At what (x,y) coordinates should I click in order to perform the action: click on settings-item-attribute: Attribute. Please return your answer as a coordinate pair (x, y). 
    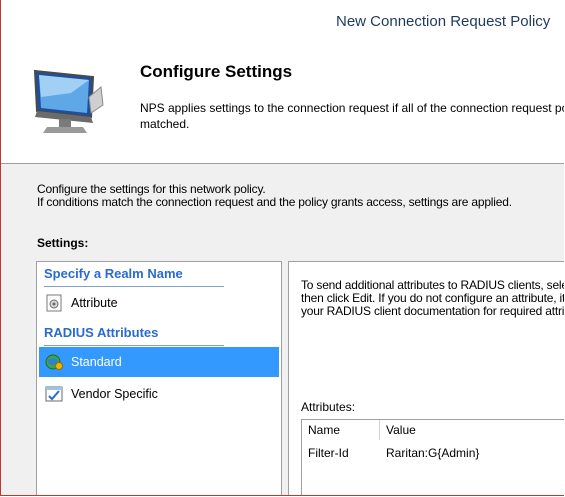
    Looking at the image, I should click on (159, 303).